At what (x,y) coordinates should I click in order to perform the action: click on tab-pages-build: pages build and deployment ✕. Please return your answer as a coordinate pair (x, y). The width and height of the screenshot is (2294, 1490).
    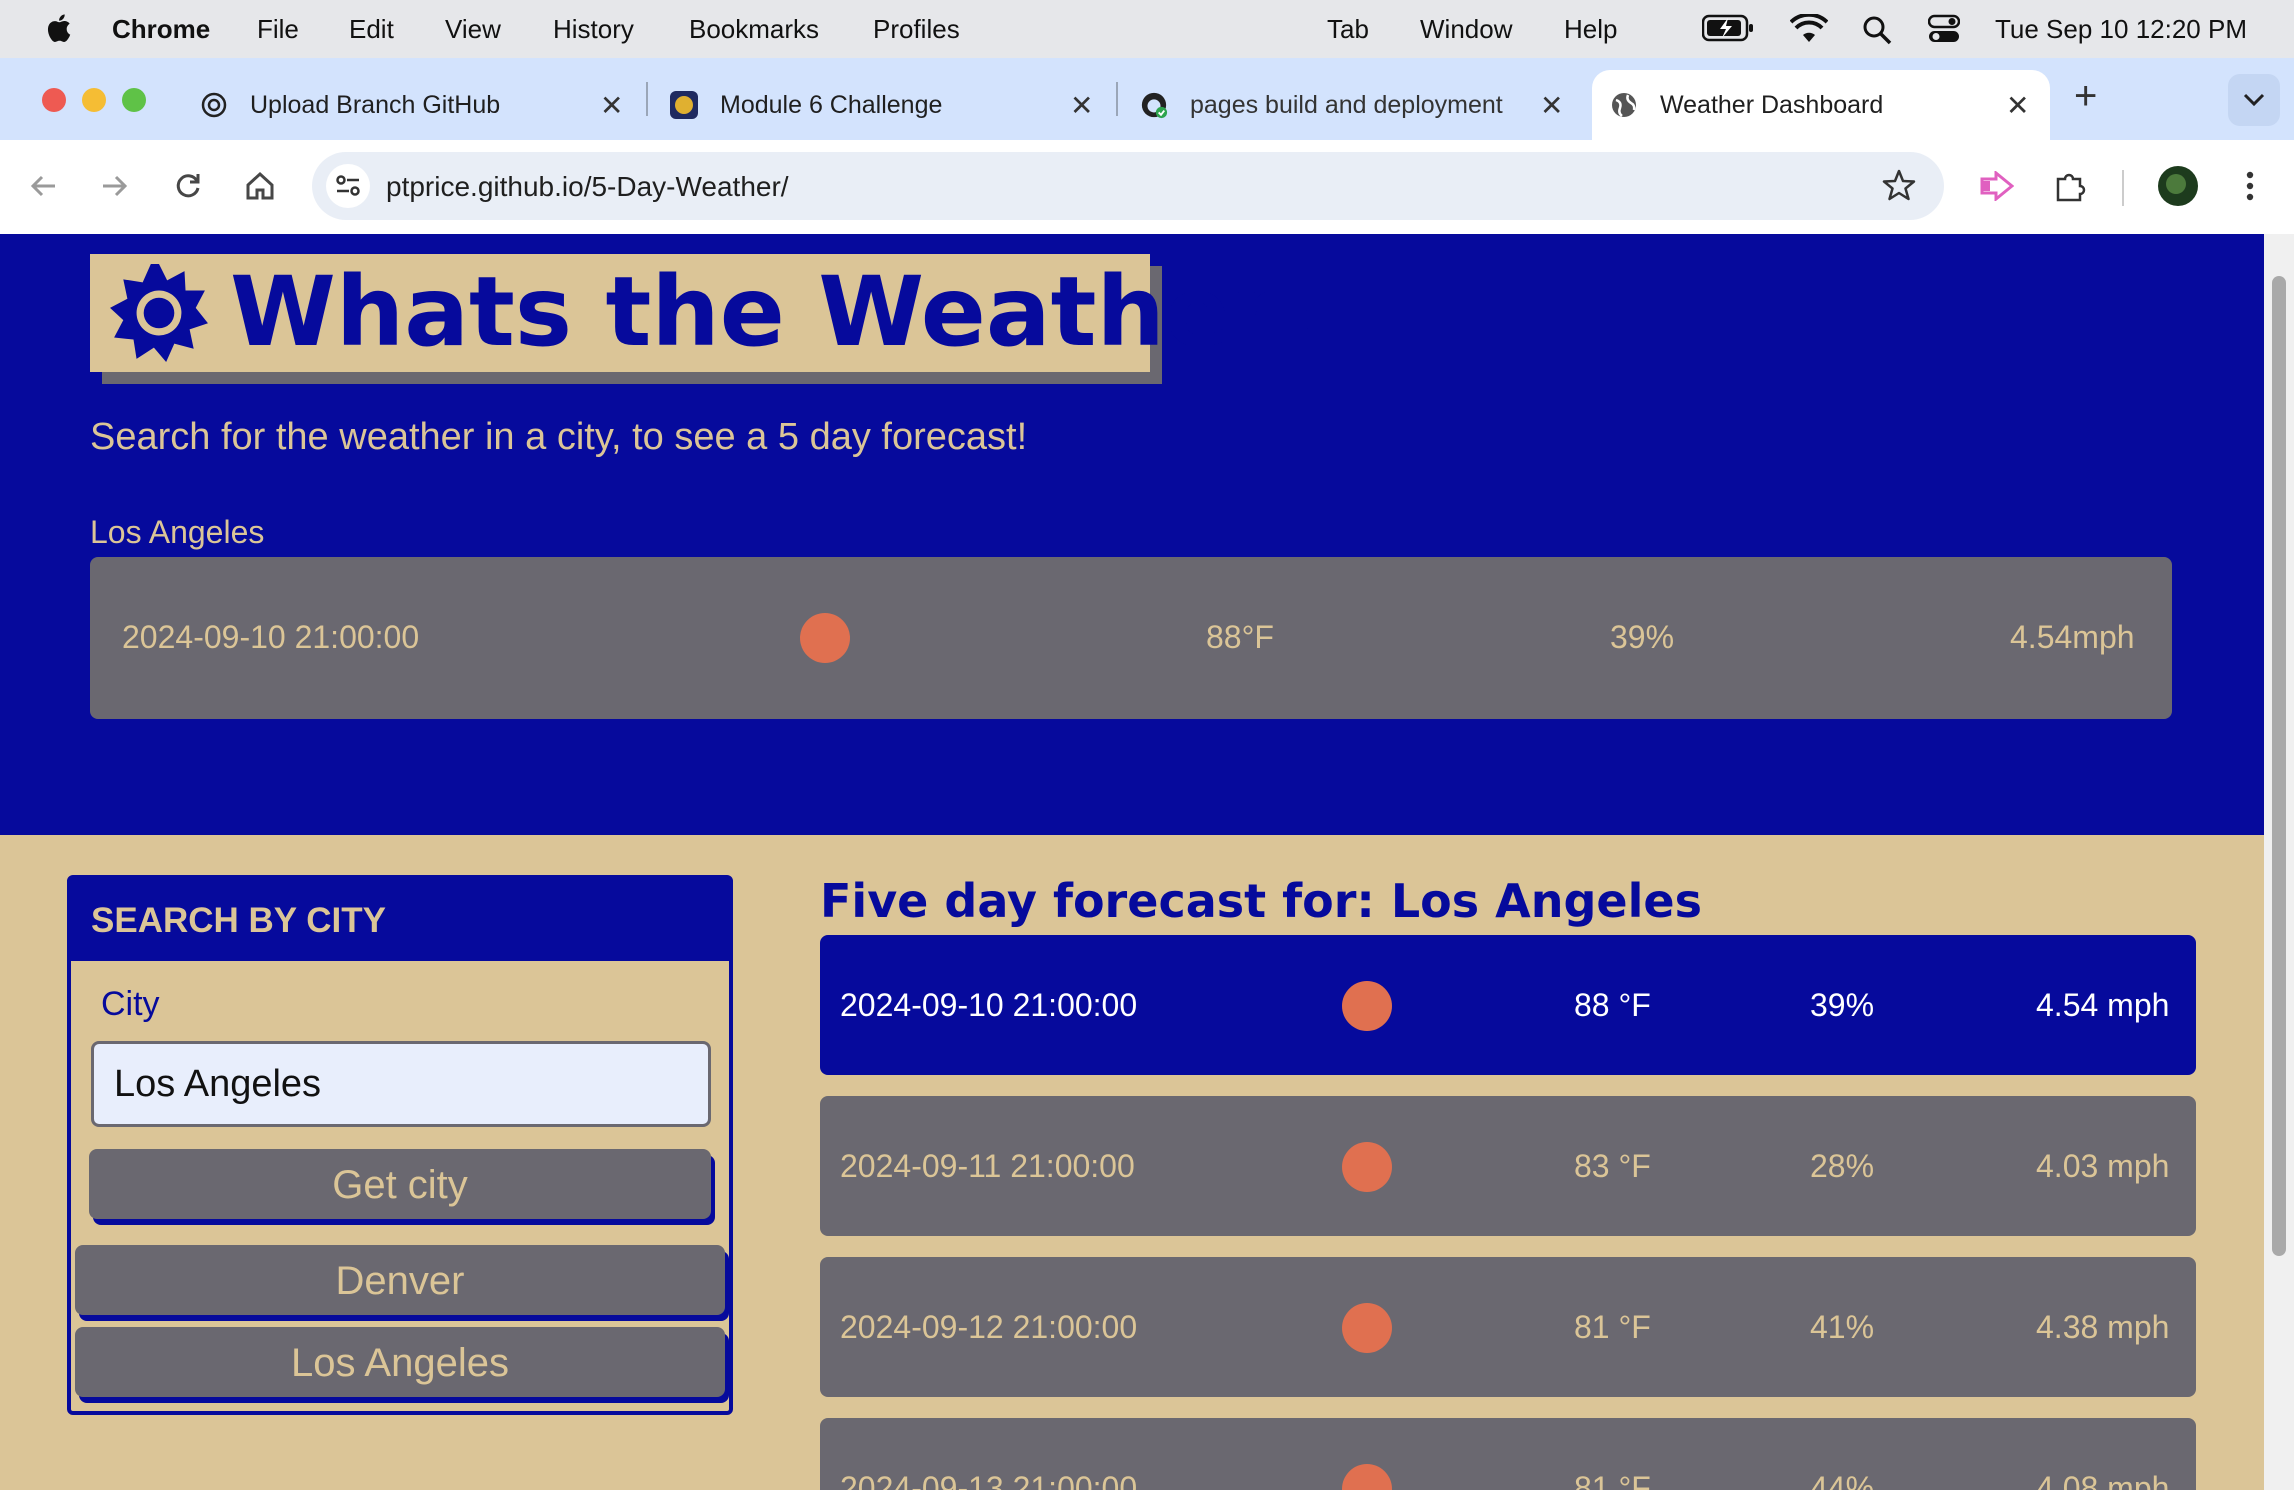
    Looking at the image, I should click on (1355, 105).